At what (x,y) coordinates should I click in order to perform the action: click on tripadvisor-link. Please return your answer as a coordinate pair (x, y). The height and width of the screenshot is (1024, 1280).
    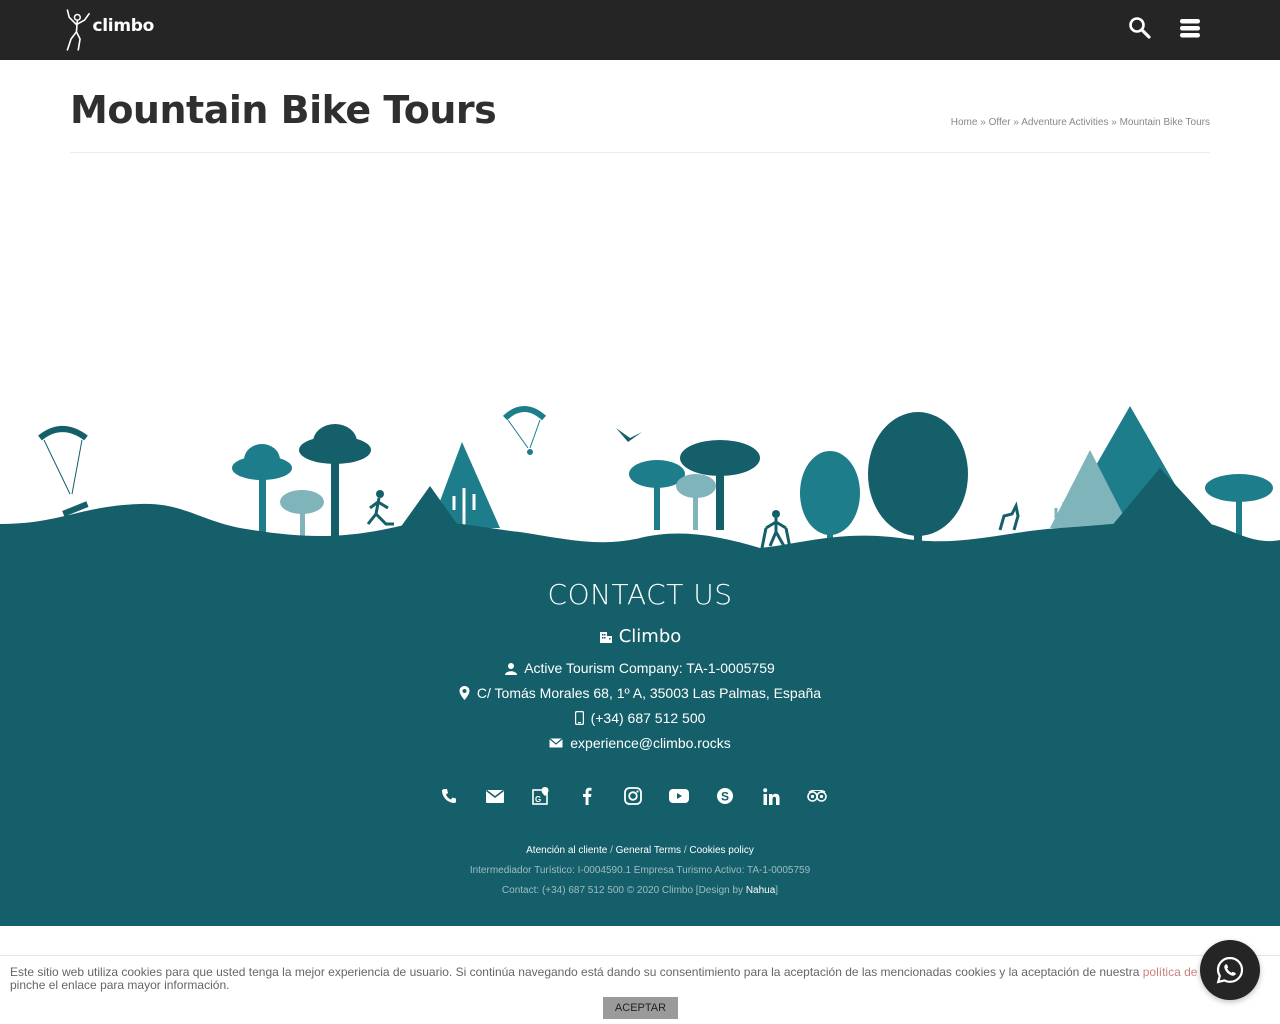
    Looking at the image, I should click on (817, 796).